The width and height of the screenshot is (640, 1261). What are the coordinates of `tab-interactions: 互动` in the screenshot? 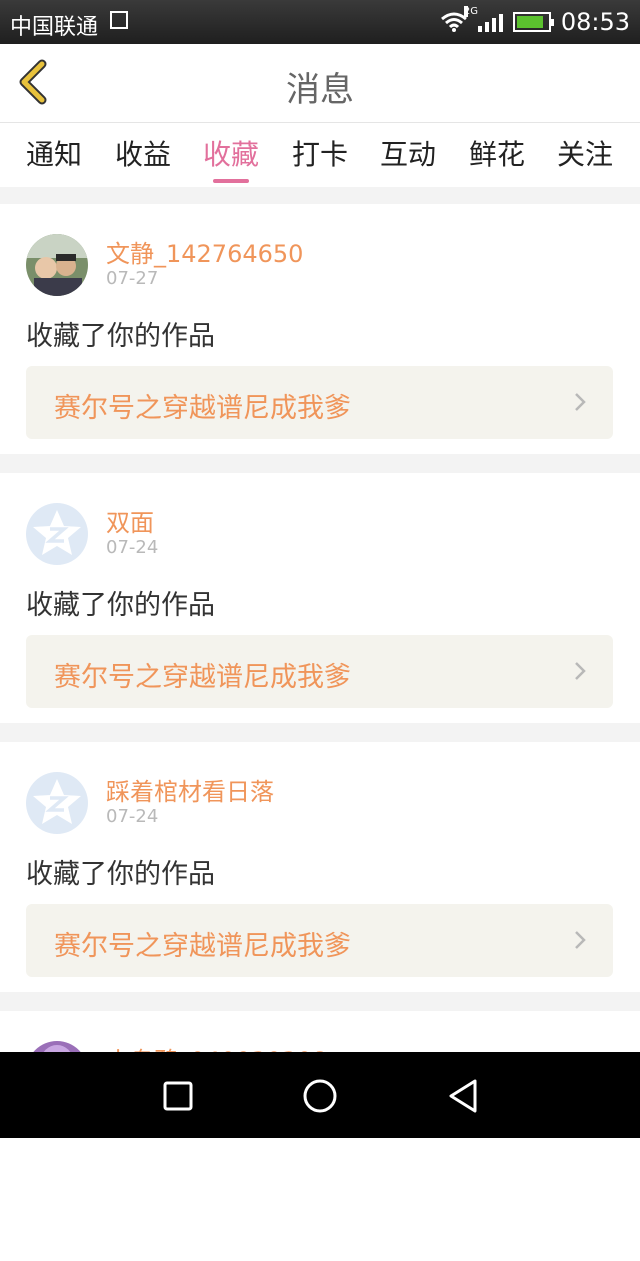 It's located at (408, 153).